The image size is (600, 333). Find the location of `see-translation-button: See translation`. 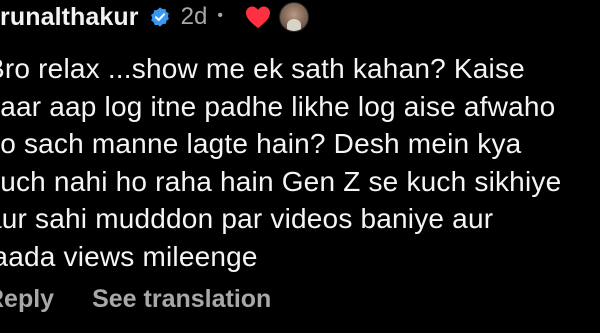

see-translation-button: See translation is located at coordinates (181, 299).